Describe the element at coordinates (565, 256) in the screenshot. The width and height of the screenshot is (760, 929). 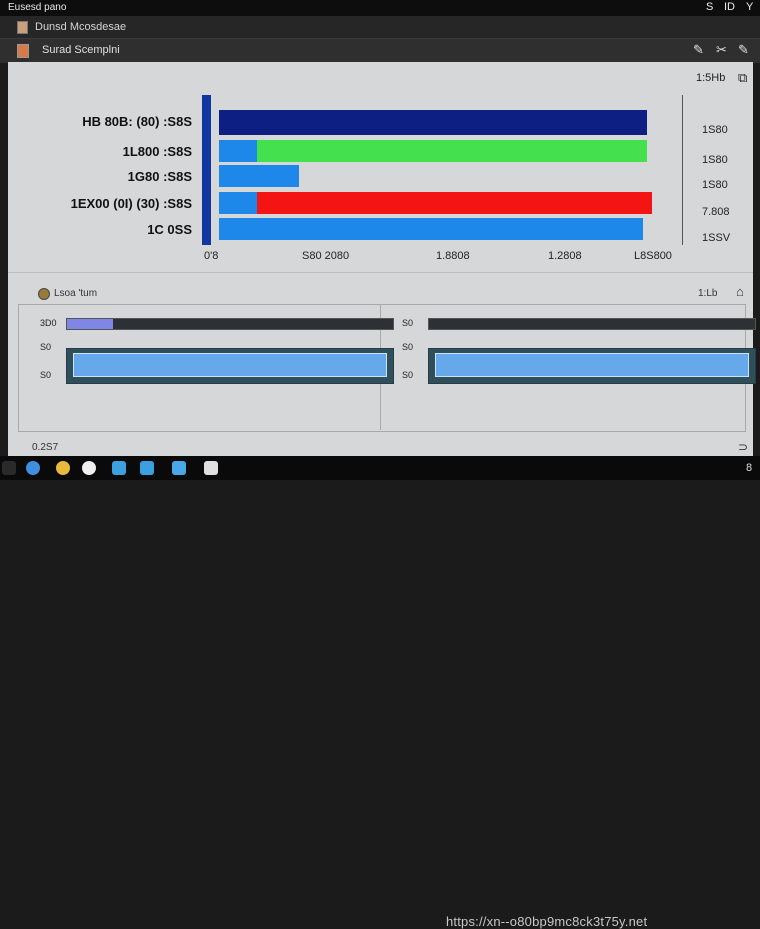
I see `x-tick-label: 1.2808` at that location.